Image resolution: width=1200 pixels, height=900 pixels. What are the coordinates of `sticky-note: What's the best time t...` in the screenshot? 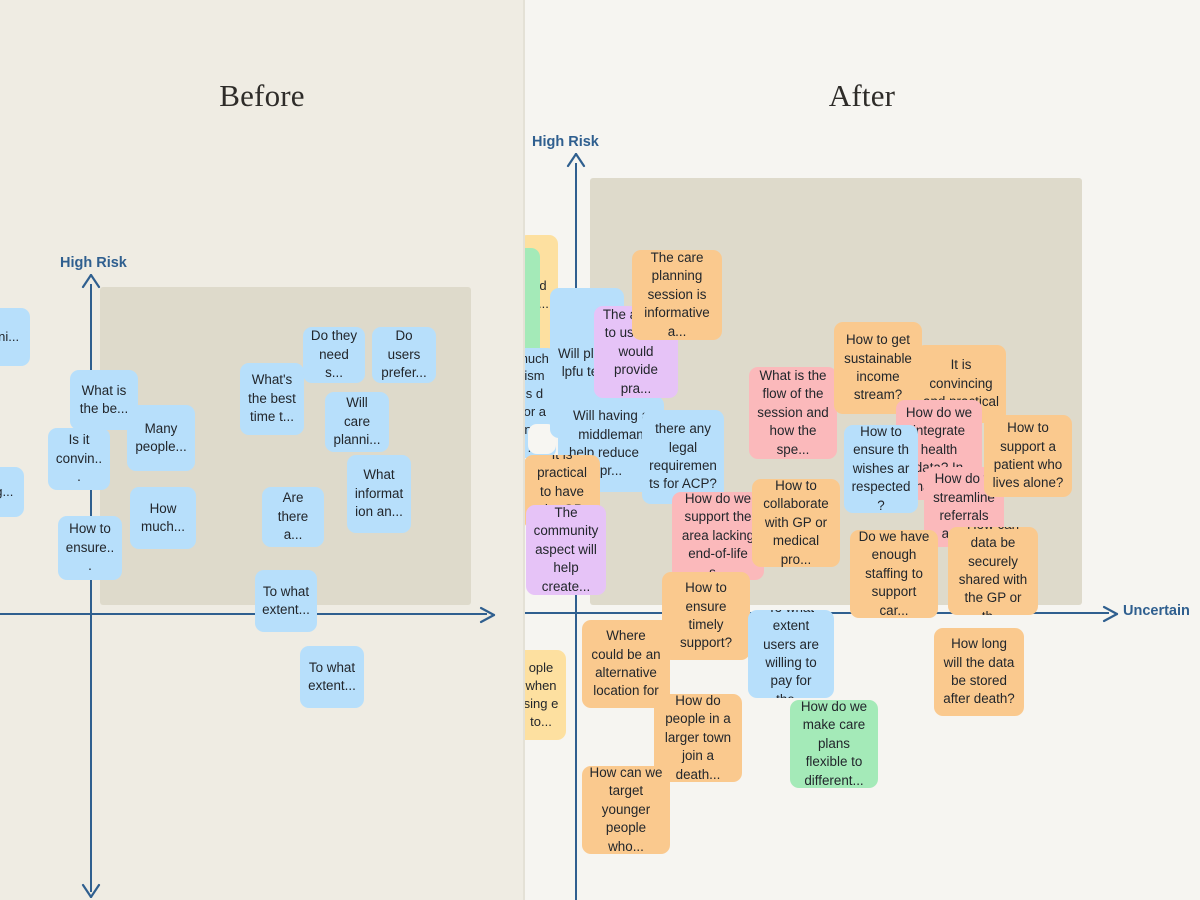 It's located at (272, 399).